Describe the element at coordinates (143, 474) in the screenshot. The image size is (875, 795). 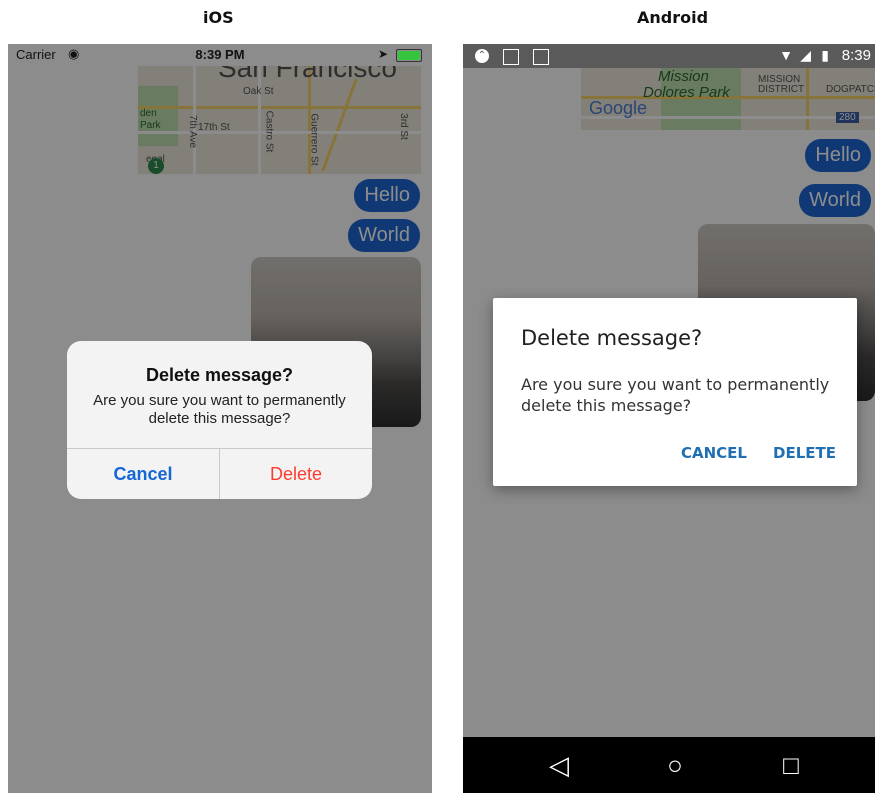
I see `cancel-button: Cancel` at that location.